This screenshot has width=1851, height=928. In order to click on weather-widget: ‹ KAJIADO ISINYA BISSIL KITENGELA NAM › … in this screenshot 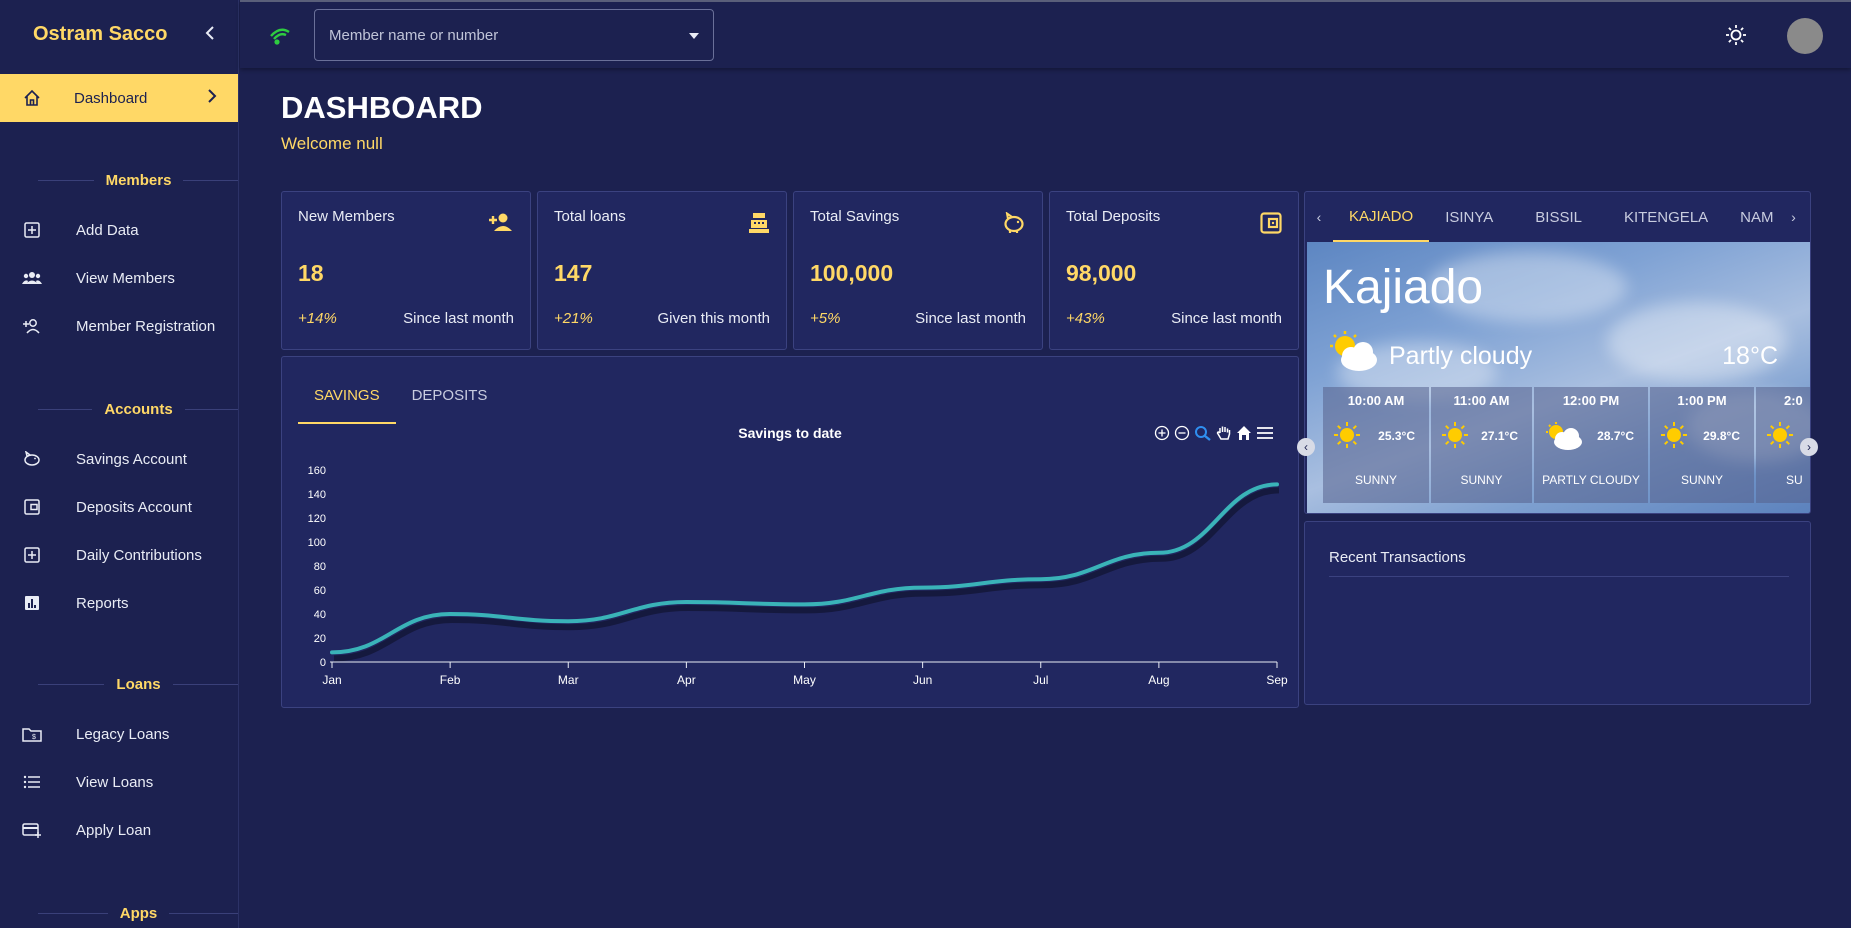, I will do `click(1557, 352)`.